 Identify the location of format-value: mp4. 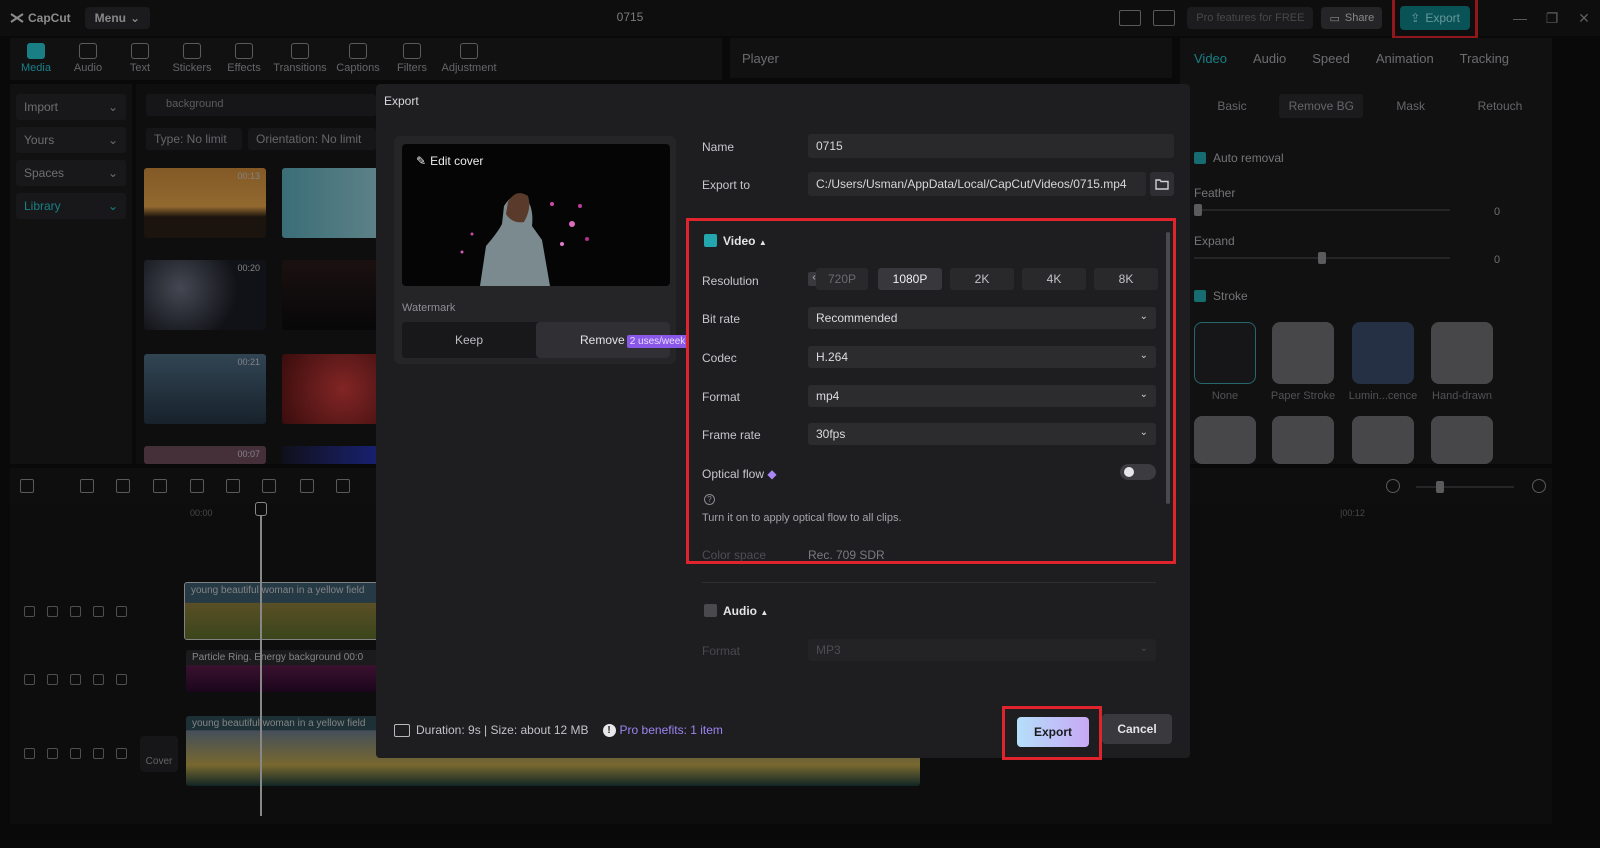
(828, 396).